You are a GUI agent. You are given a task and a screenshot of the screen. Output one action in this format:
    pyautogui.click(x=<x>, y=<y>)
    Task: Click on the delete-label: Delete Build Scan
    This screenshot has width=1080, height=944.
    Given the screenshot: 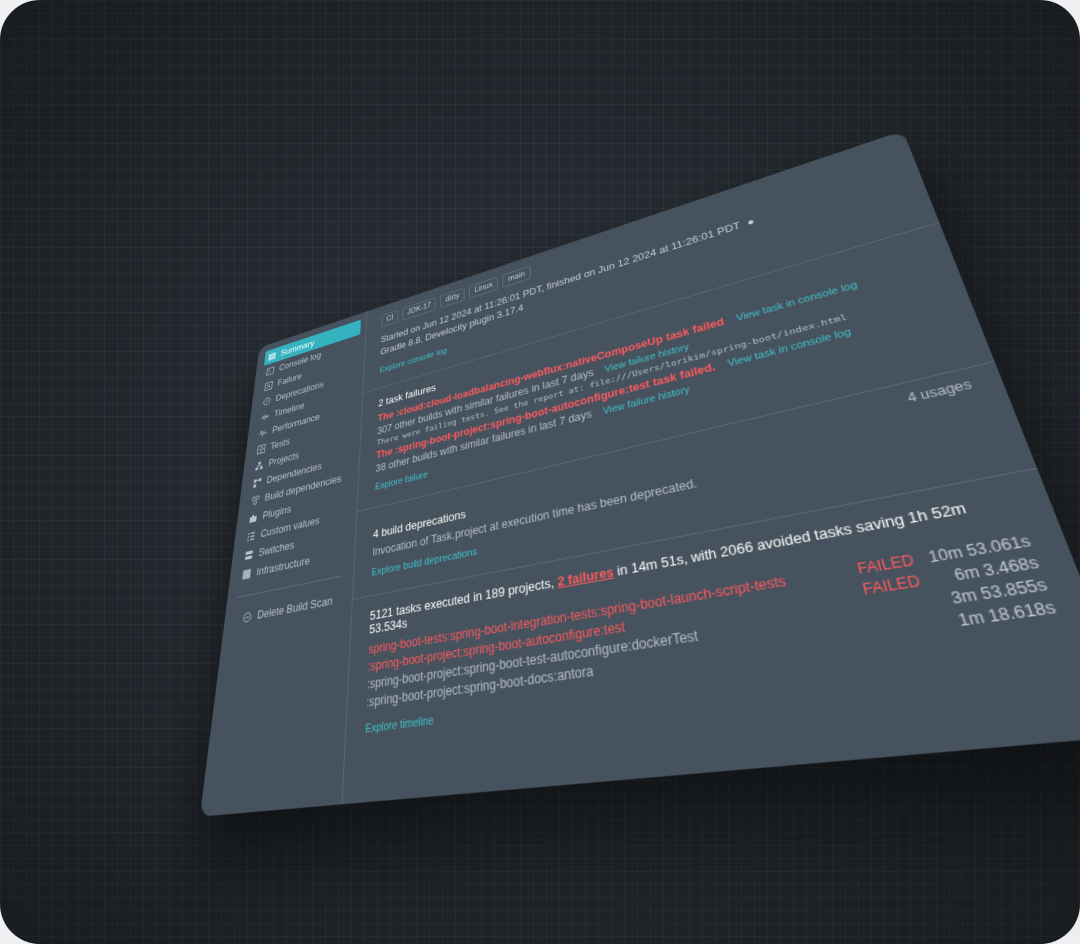 What is the action you would take?
    pyautogui.click(x=295, y=607)
    